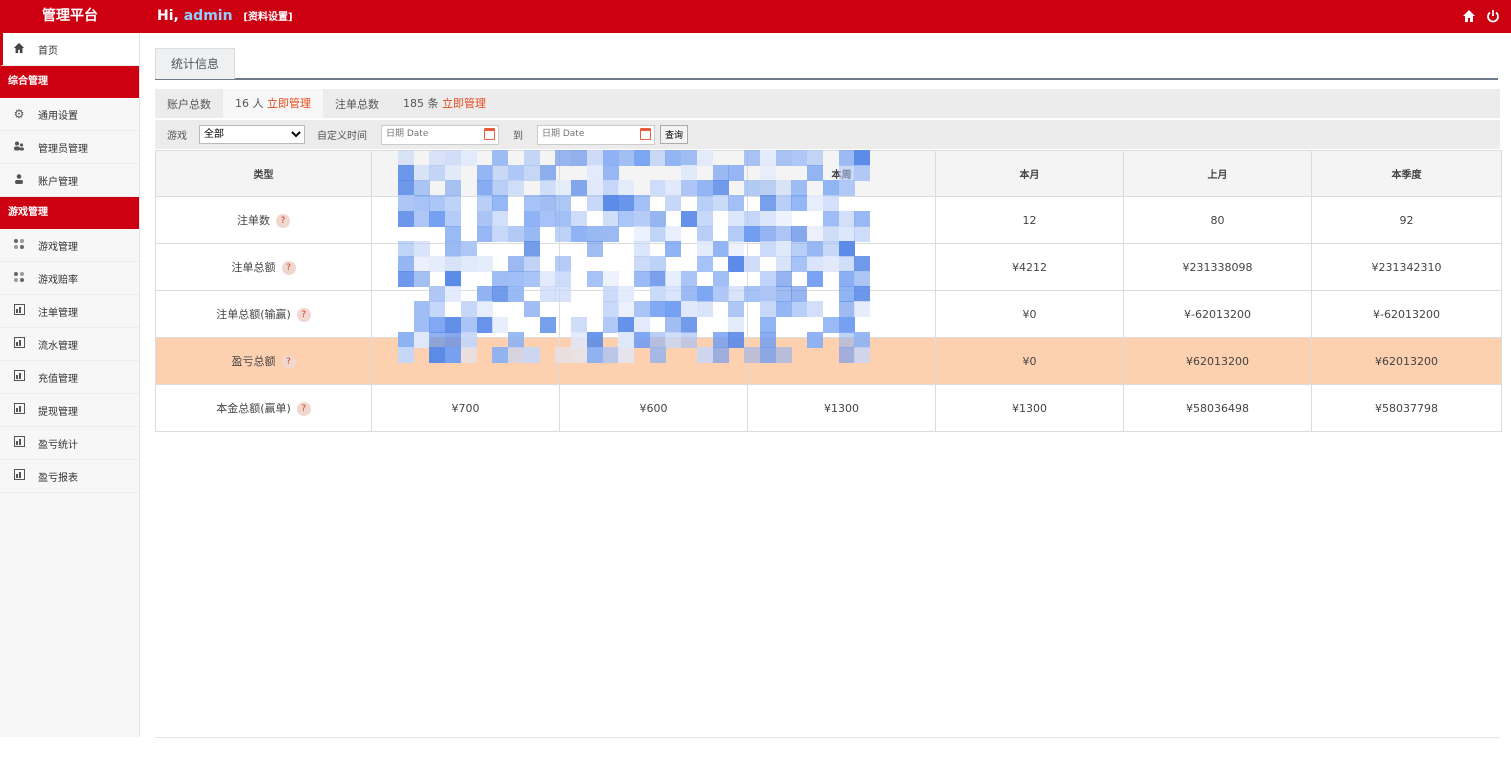 The image size is (1511, 765). I want to click on sidebar-item-general-settings: ⚙ 通用设置, so click(69, 114).